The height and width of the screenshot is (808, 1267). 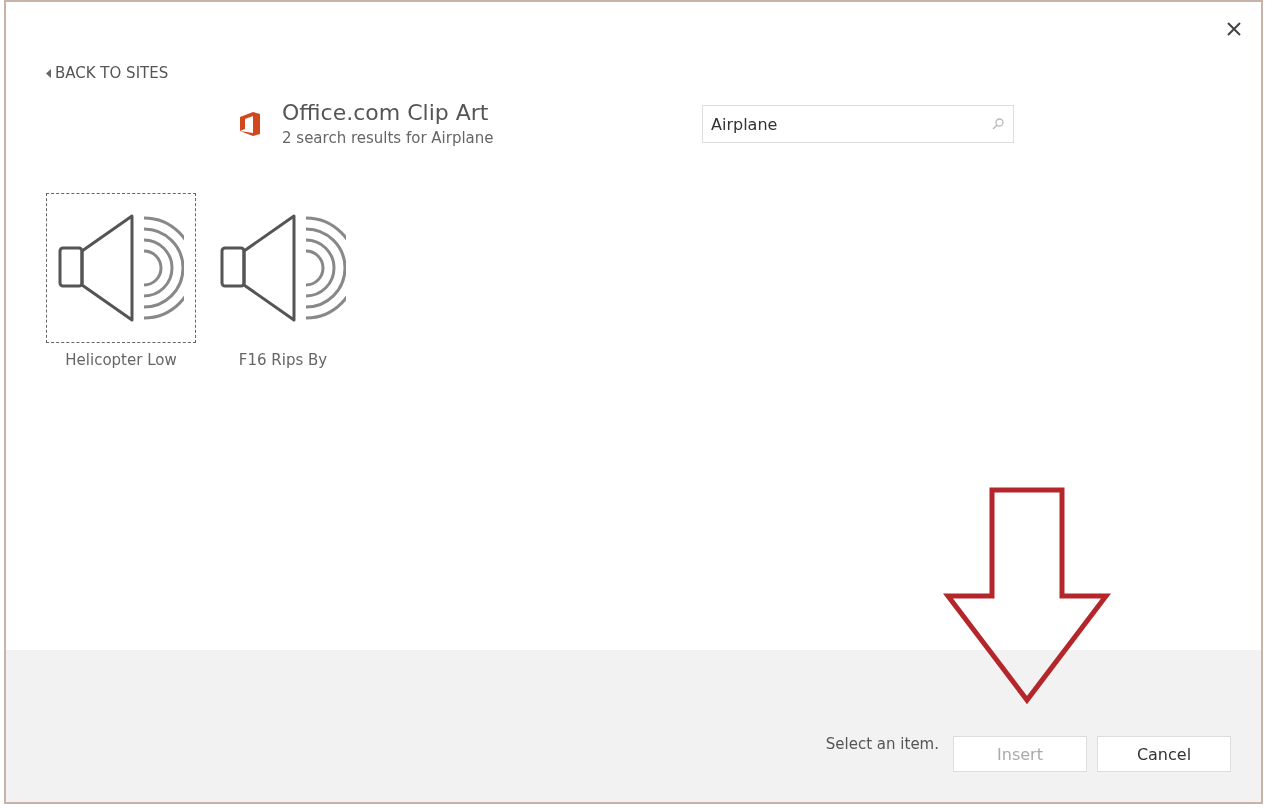 What do you see at coordinates (49, 73) in the screenshot?
I see `chevron-left-icon` at bounding box center [49, 73].